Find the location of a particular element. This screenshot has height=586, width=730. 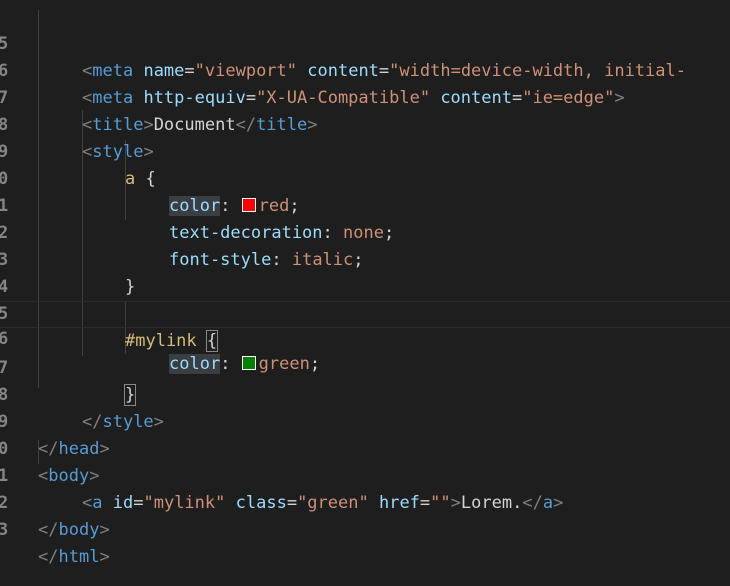

line-number: 3 is located at coordinates (4, 530).